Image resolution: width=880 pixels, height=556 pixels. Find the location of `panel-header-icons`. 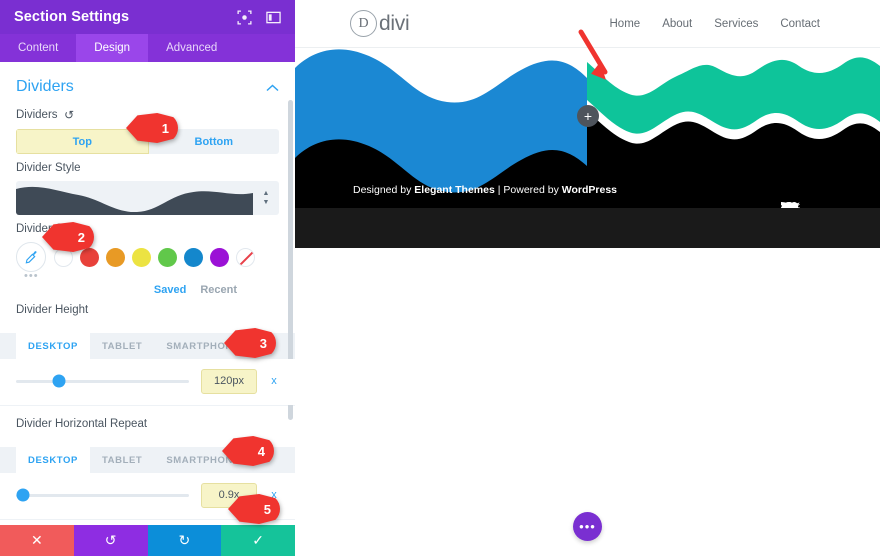

panel-header-icons is located at coordinates (259, 17).